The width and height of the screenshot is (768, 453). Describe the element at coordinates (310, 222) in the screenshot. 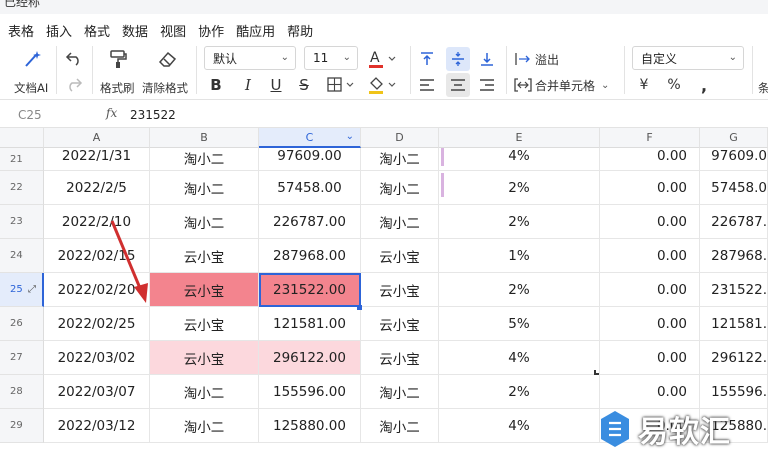

I see `cell-amount: 226787.00` at that location.